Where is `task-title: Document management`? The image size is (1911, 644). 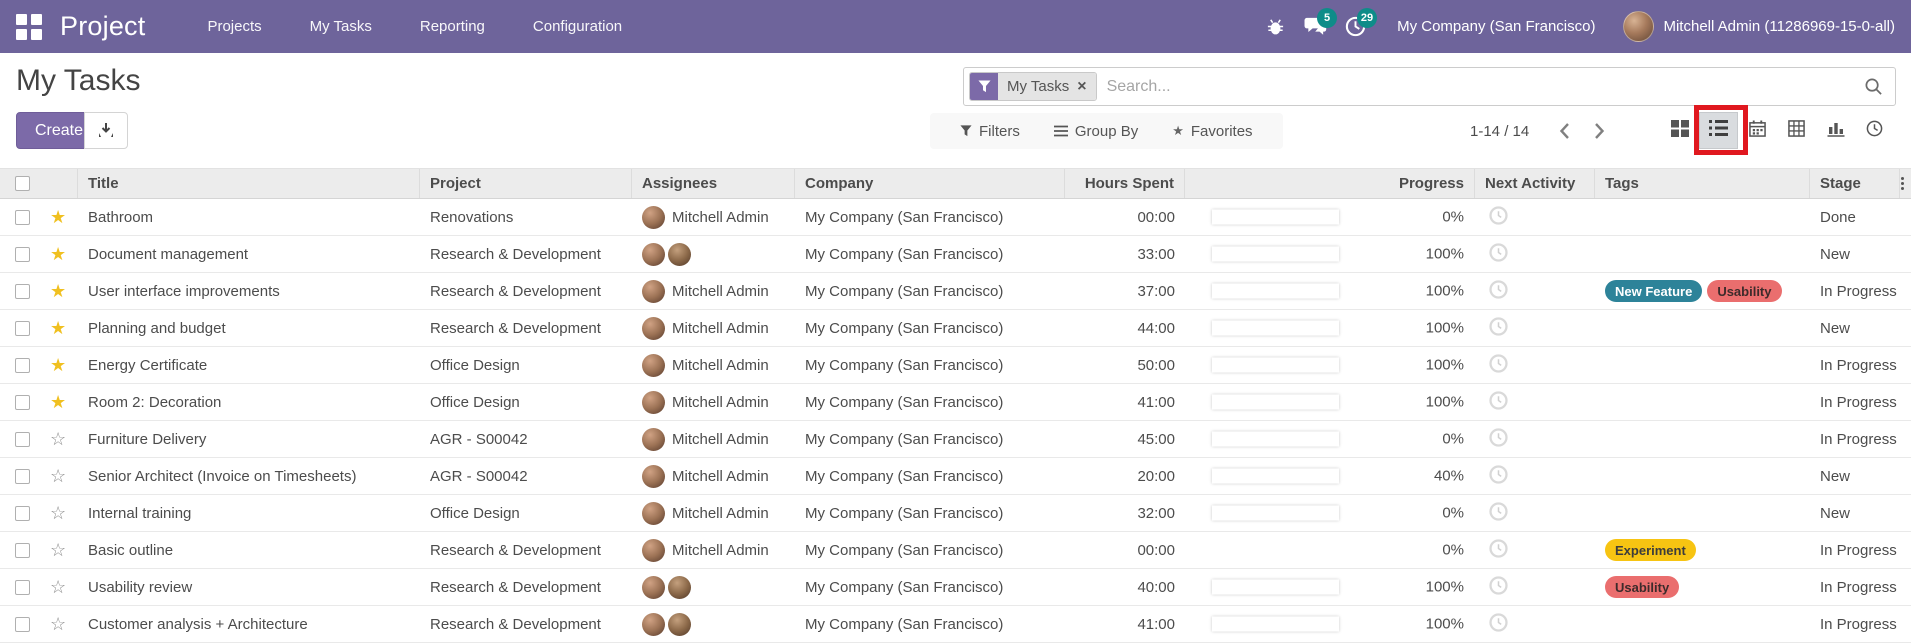 task-title: Document management is located at coordinates (249, 254).